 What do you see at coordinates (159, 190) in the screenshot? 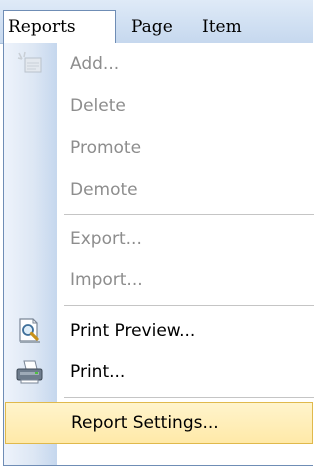
I see `menu-item-demote: Demote` at bounding box center [159, 190].